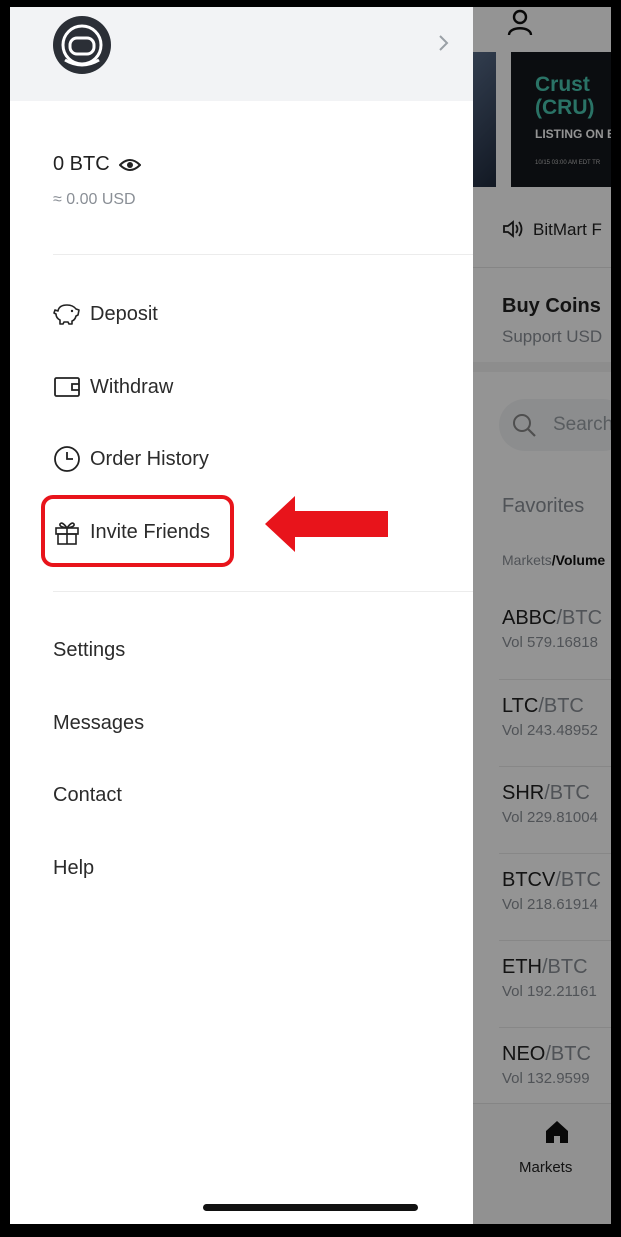 This screenshot has height=1237, width=621. What do you see at coordinates (67, 387) in the screenshot?
I see `wallet-icon` at bounding box center [67, 387].